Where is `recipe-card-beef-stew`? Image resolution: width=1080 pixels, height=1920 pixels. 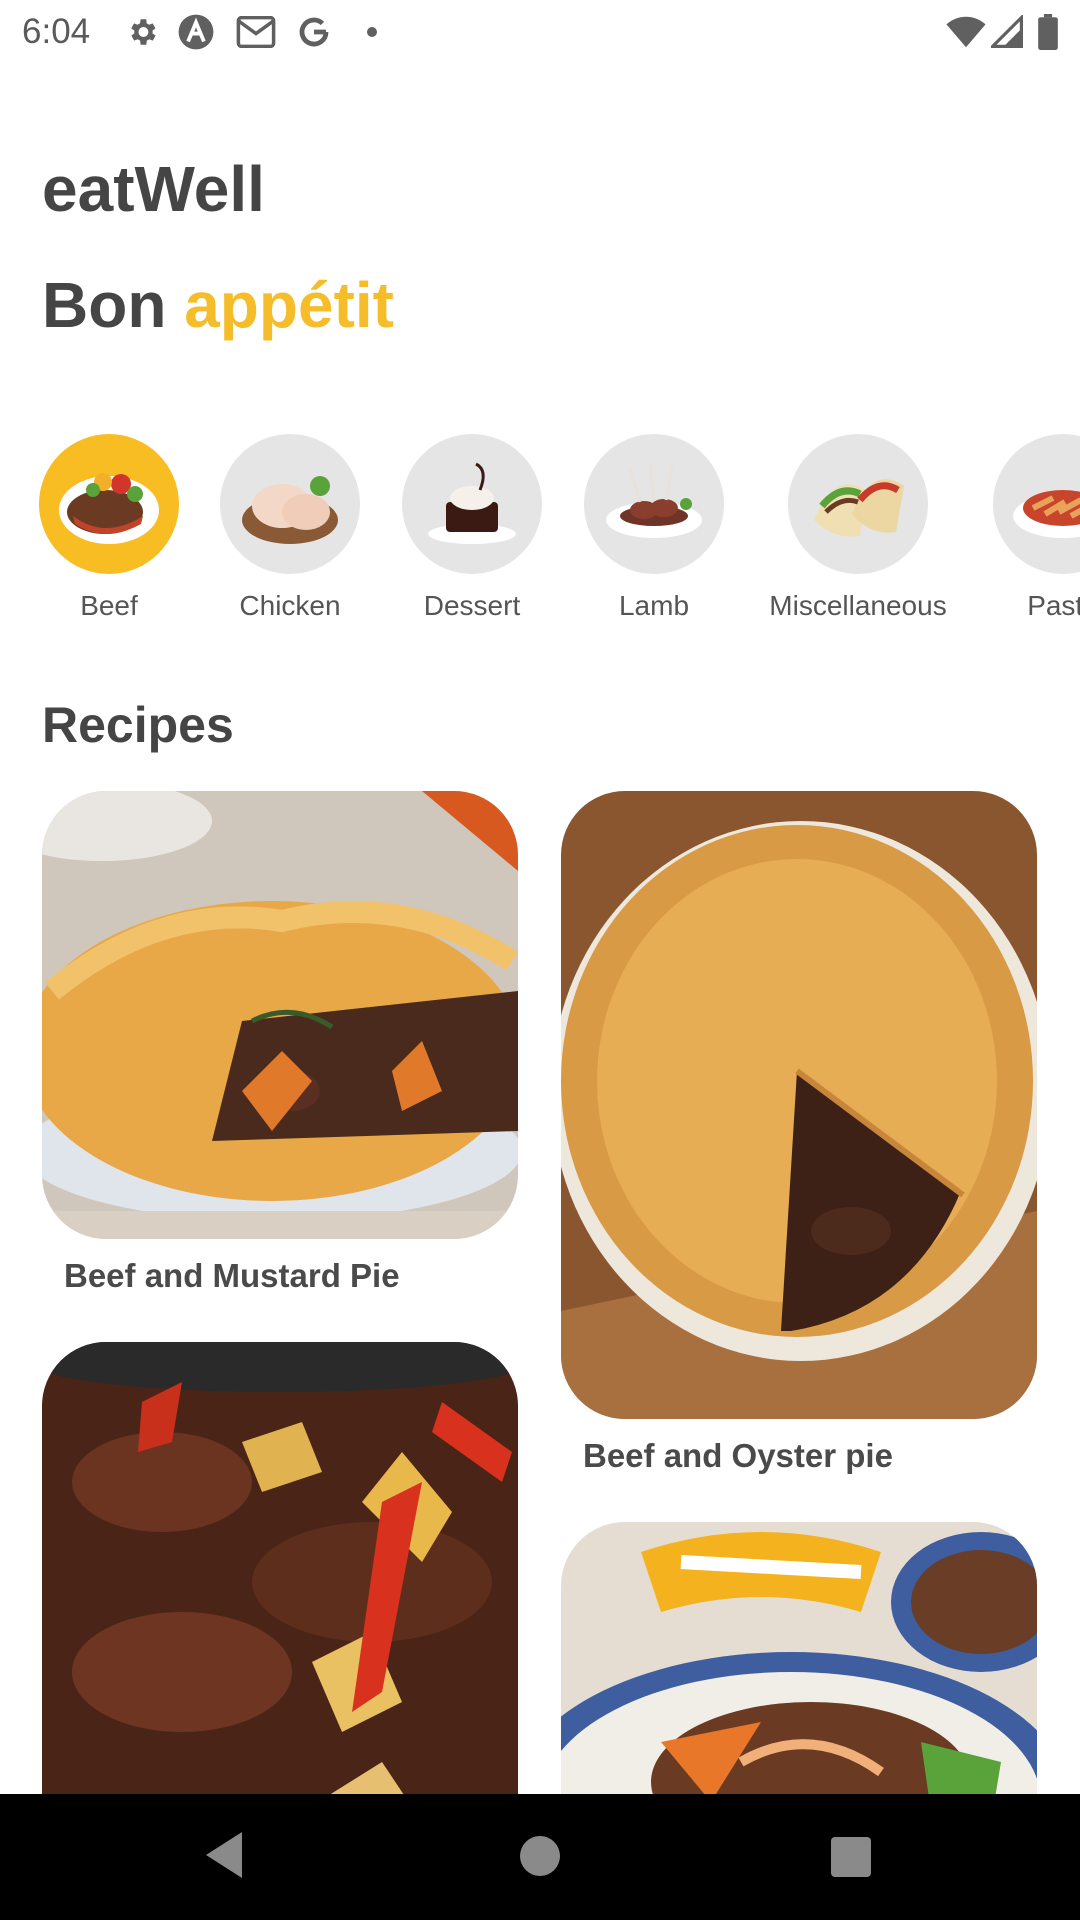 recipe-card-beef-stew is located at coordinates (280, 1602).